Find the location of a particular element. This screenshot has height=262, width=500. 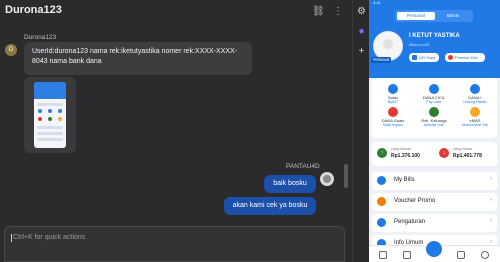

menu-label: Pengaturan is located at coordinates (410, 222).